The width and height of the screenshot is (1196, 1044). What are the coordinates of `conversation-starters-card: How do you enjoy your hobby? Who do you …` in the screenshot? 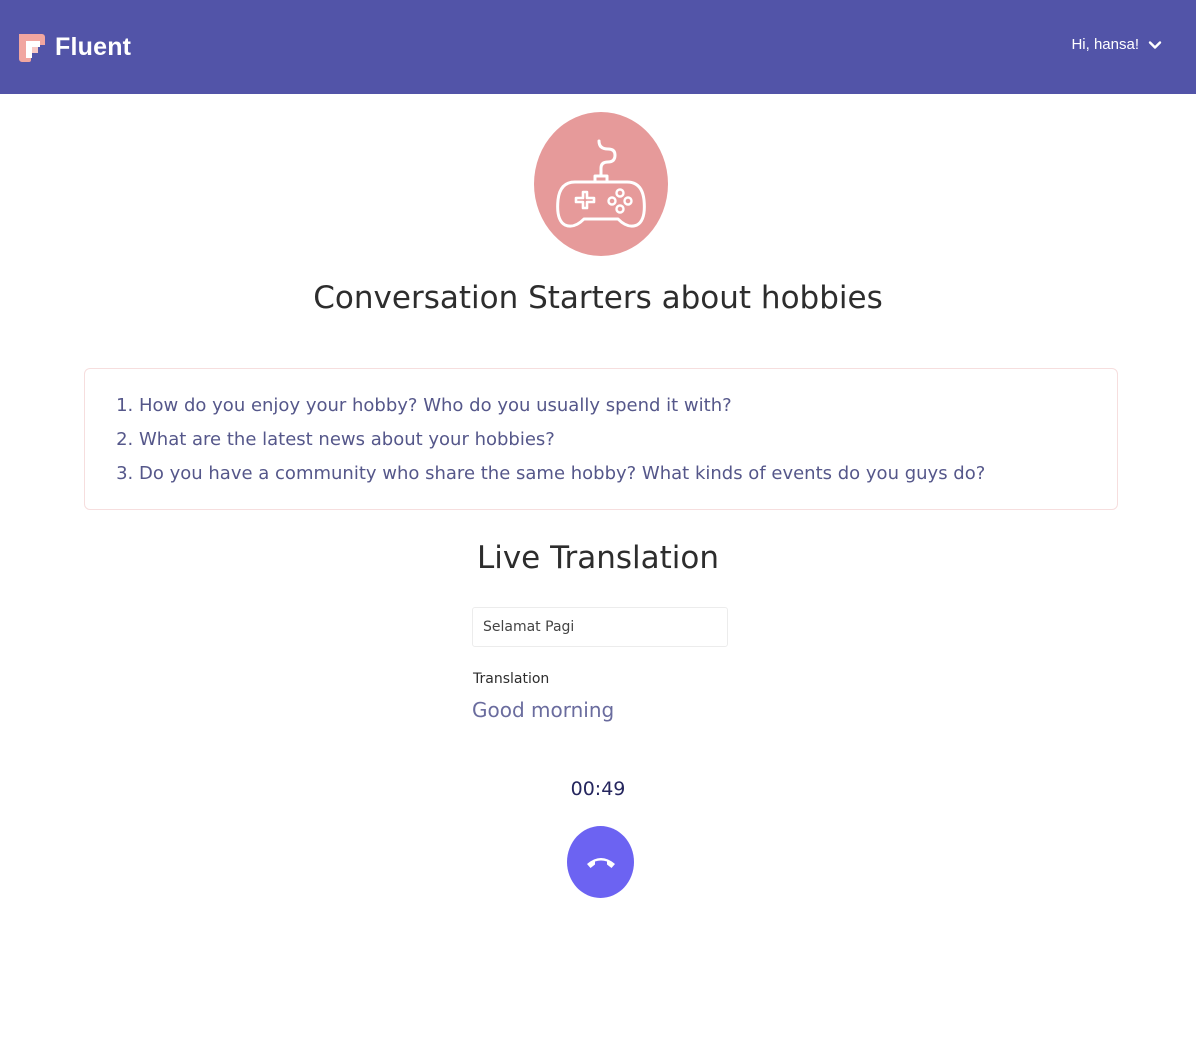 It's located at (601, 439).